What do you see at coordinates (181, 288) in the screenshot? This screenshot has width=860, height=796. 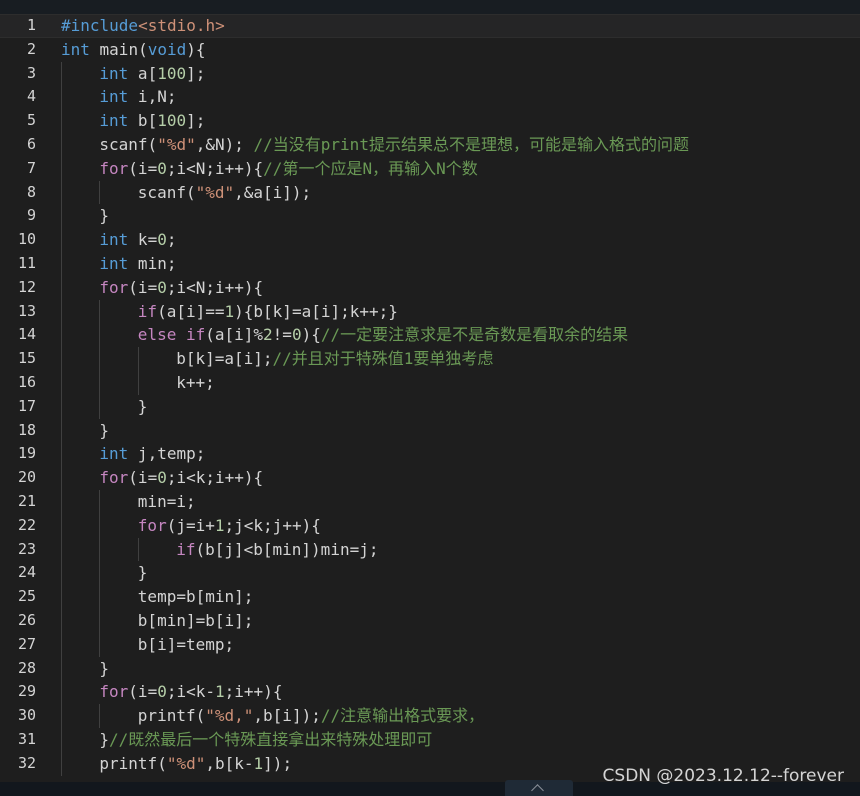 I see `code-text: for(i=0;i<N;i++){` at bounding box center [181, 288].